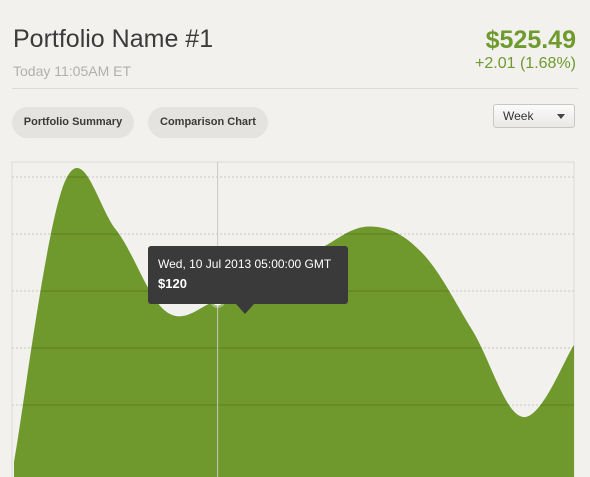  What do you see at coordinates (73, 122) in the screenshot?
I see `tab-portfolio-summary: Portfolio Summary` at bounding box center [73, 122].